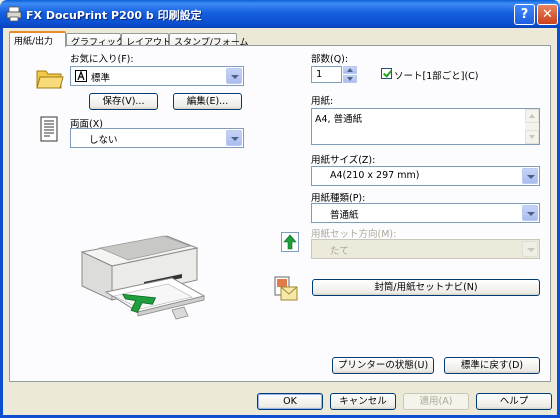  What do you see at coordinates (426, 287) in the screenshot?
I see `envelope-navi-button: 封筒/用紙セットナビ(N)` at bounding box center [426, 287].